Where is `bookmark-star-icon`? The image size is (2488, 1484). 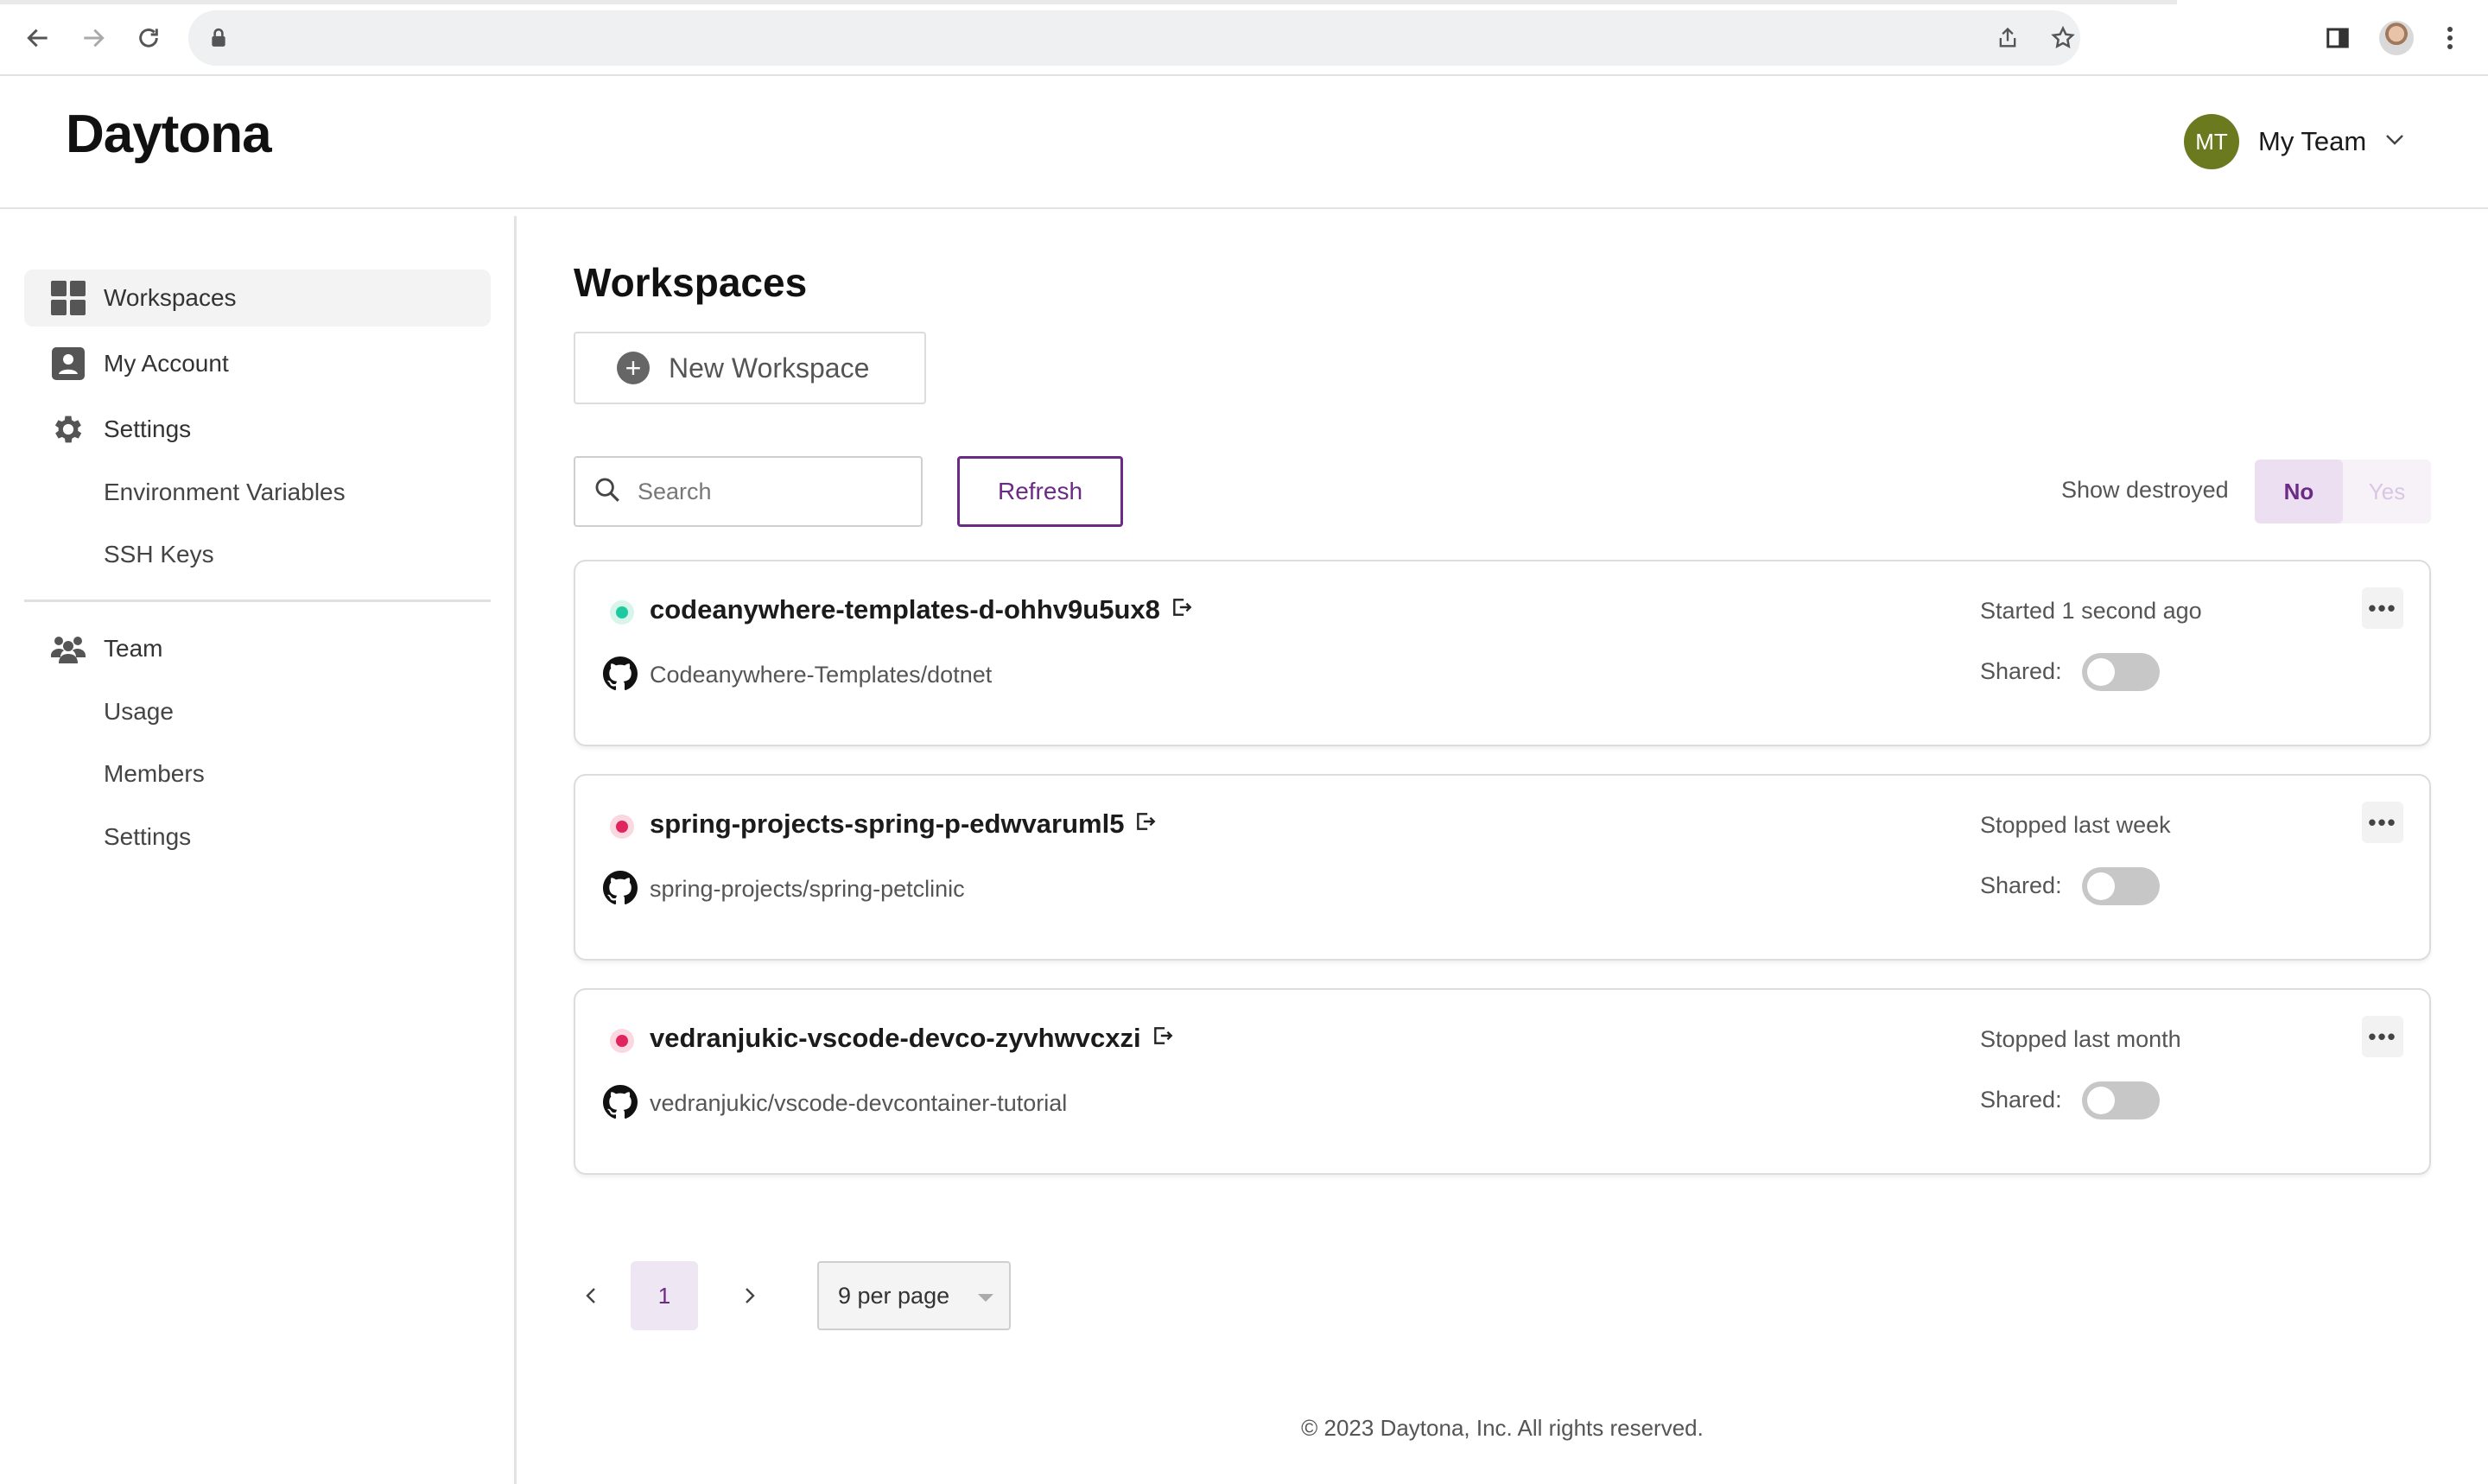 bookmark-star-icon is located at coordinates (2063, 38).